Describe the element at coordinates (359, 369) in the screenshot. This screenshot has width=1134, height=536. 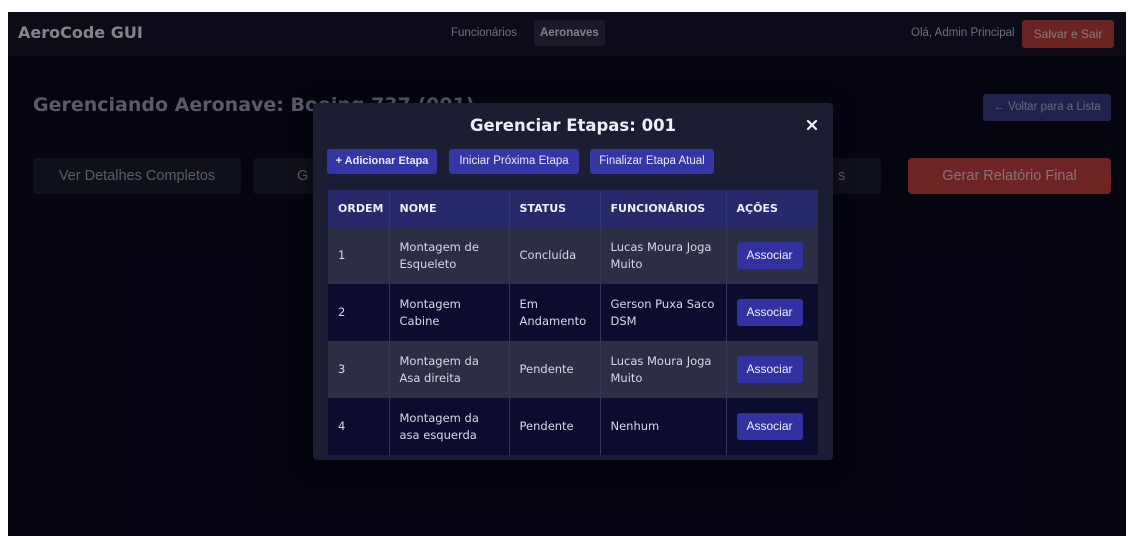
I see `cell-order: 3` at that location.